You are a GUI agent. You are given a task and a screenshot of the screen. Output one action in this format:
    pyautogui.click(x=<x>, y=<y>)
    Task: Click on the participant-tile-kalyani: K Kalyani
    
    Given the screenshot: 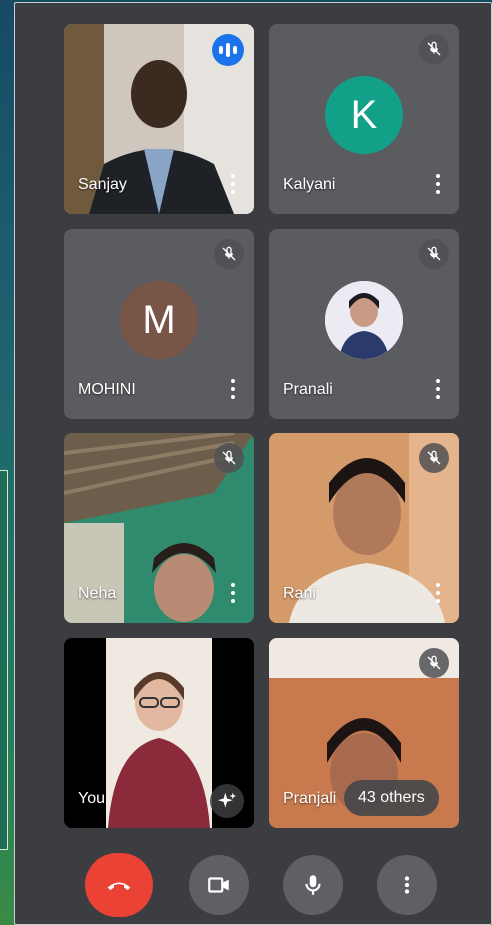 What is the action you would take?
    pyautogui.click(x=364, y=119)
    